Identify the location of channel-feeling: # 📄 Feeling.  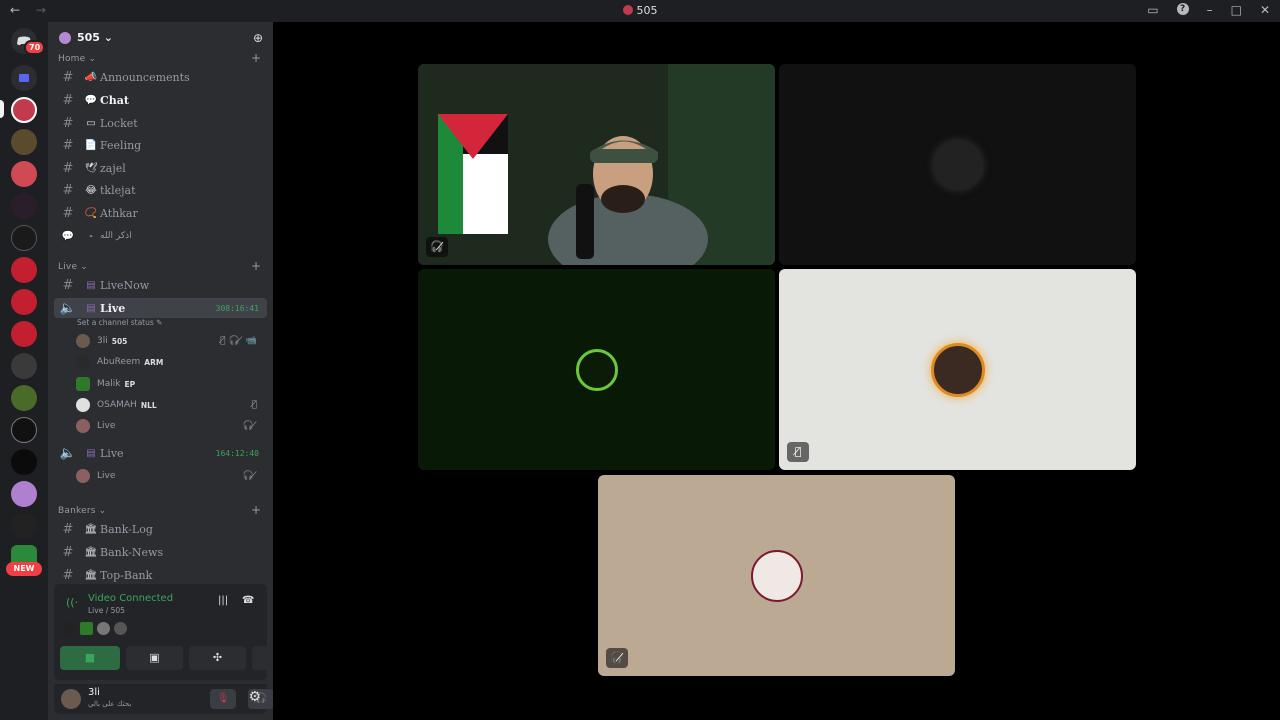
(160, 145).